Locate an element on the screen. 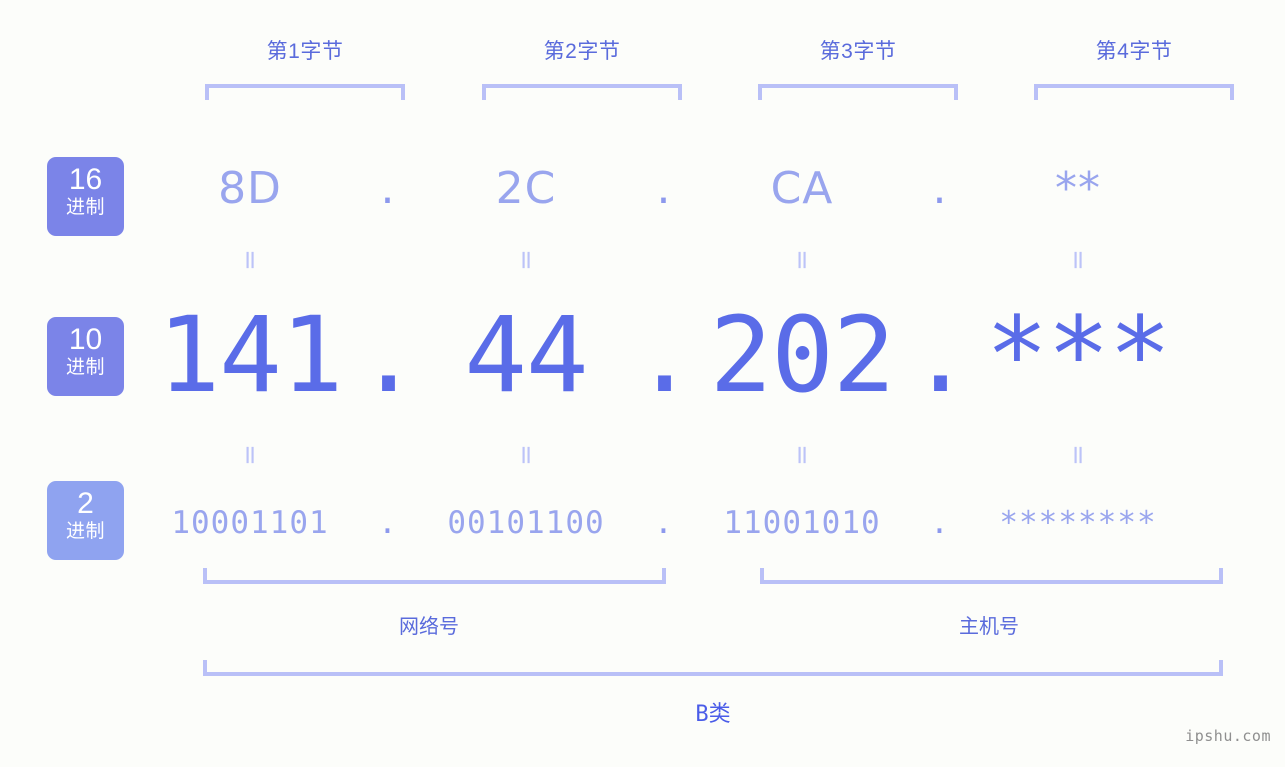 The image size is (1285, 767). equals-sign-1-1: = is located at coordinates (250, 260).